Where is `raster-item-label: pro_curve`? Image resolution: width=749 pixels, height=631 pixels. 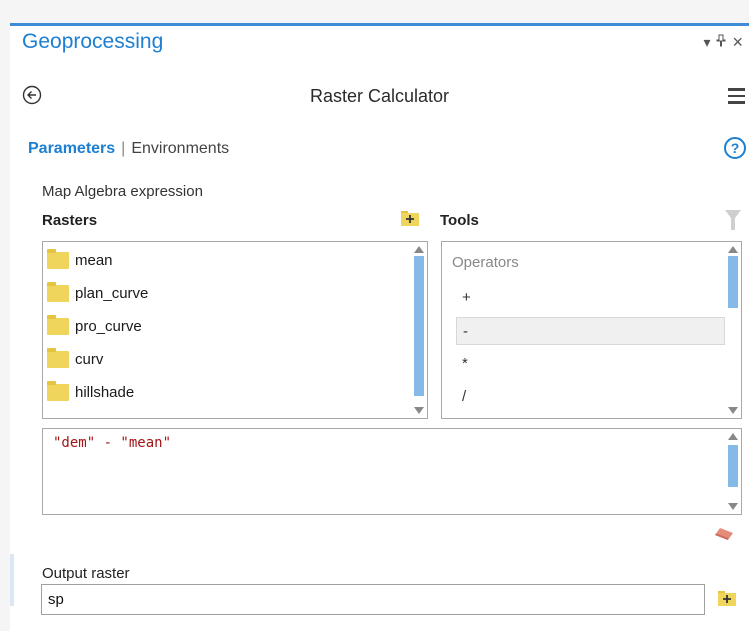
raster-item-label: pro_curve is located at coordinates (108, 326).